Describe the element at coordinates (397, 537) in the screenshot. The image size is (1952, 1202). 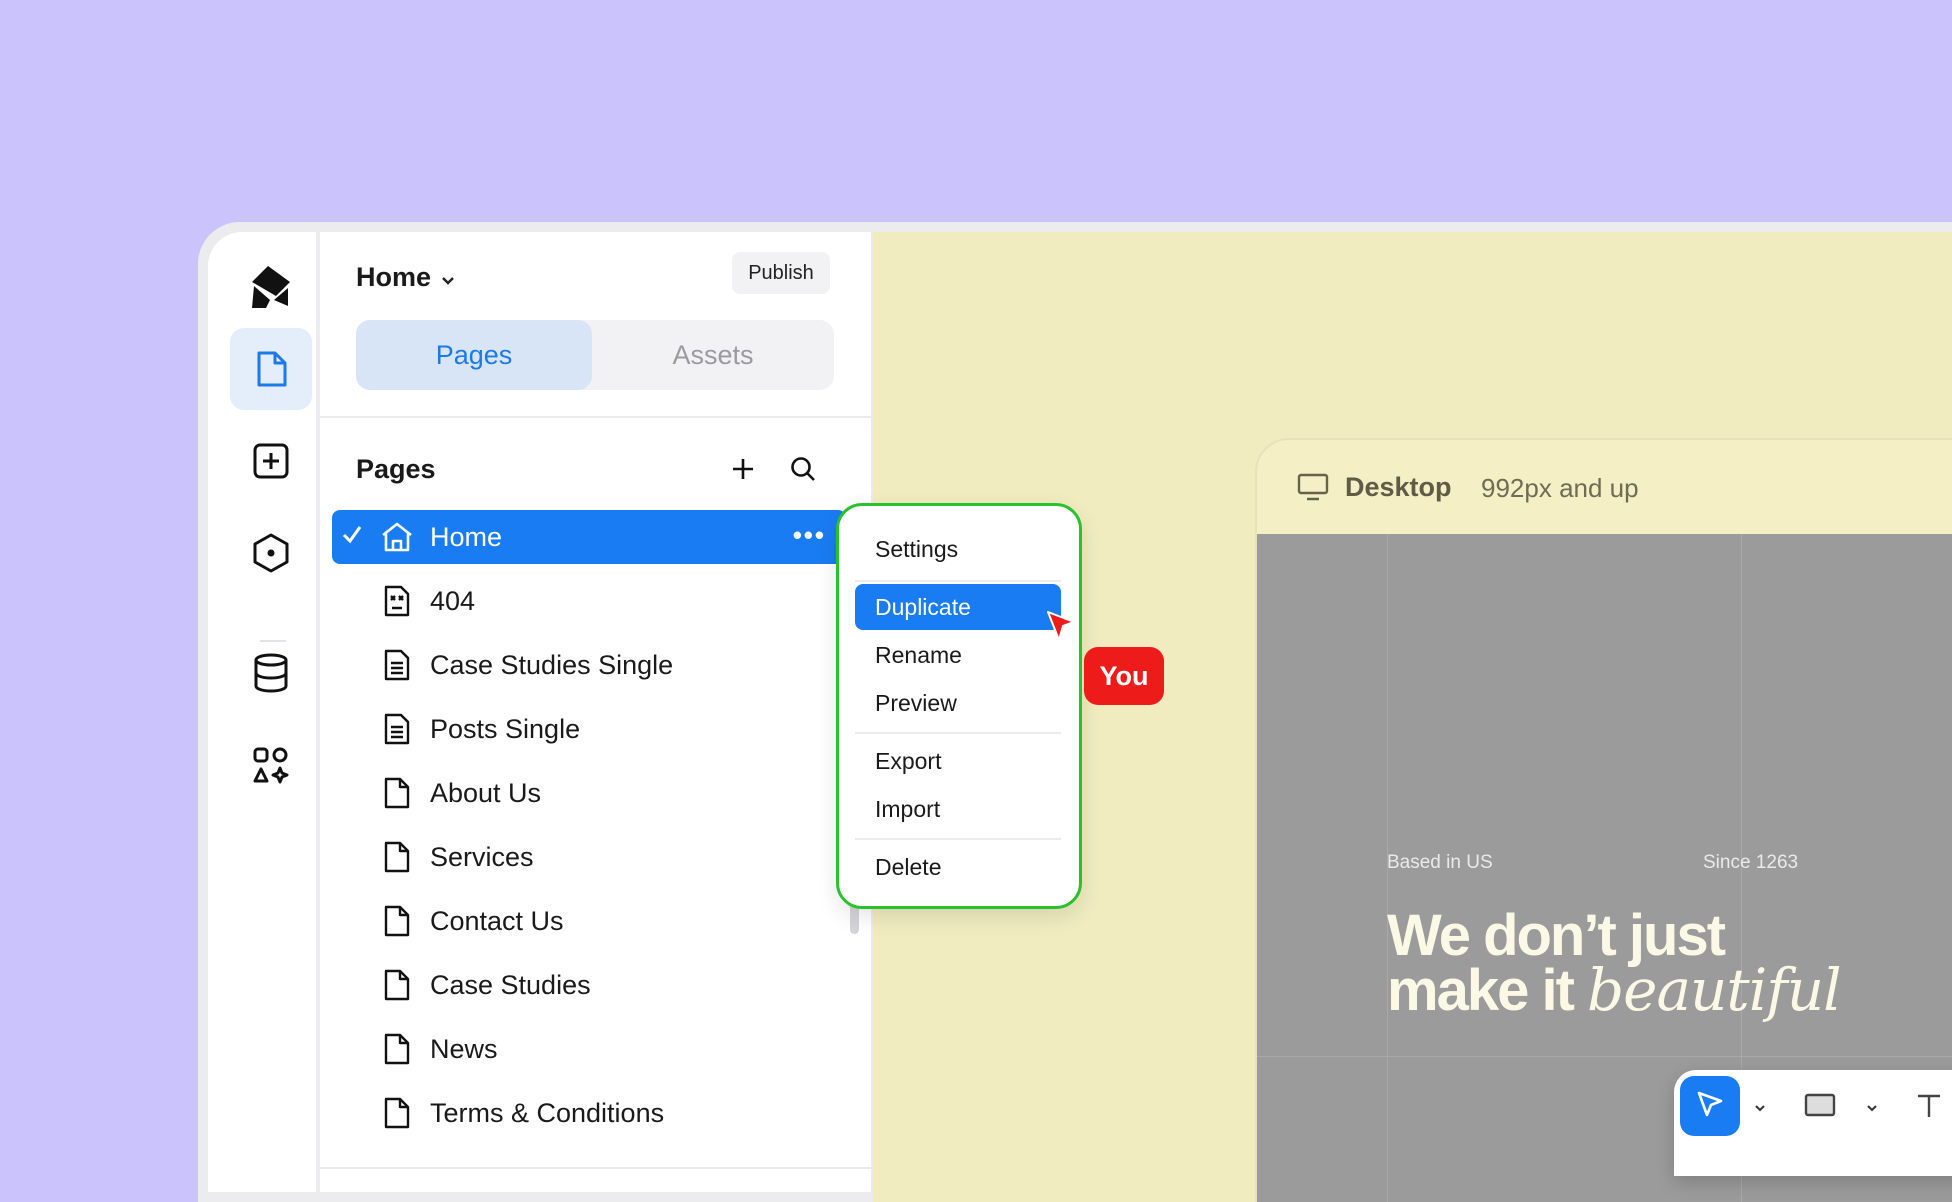
I see `home-icon` at that location.